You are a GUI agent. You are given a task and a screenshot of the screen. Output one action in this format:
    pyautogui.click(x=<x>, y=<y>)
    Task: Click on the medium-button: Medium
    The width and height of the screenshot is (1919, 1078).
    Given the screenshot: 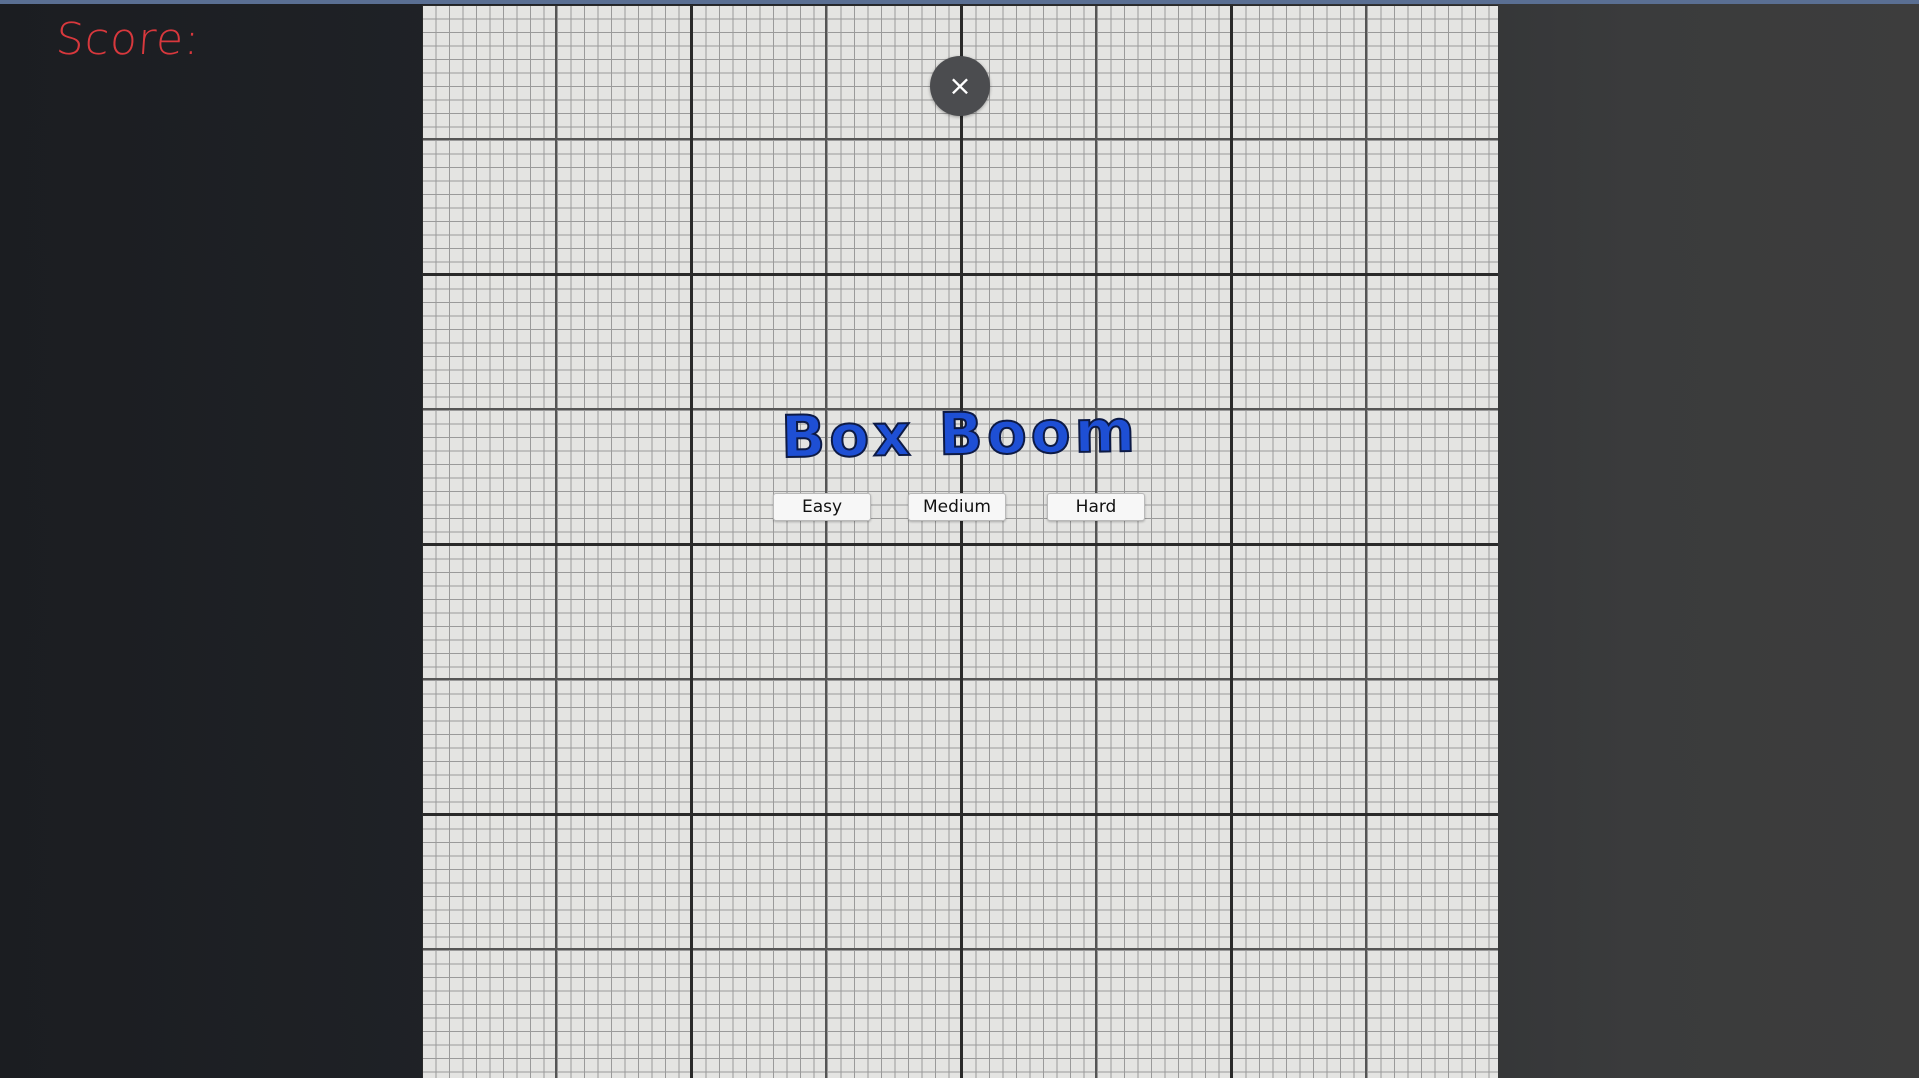 What is the action you would take?
    pyautogui.click(x=957, y=507)
    